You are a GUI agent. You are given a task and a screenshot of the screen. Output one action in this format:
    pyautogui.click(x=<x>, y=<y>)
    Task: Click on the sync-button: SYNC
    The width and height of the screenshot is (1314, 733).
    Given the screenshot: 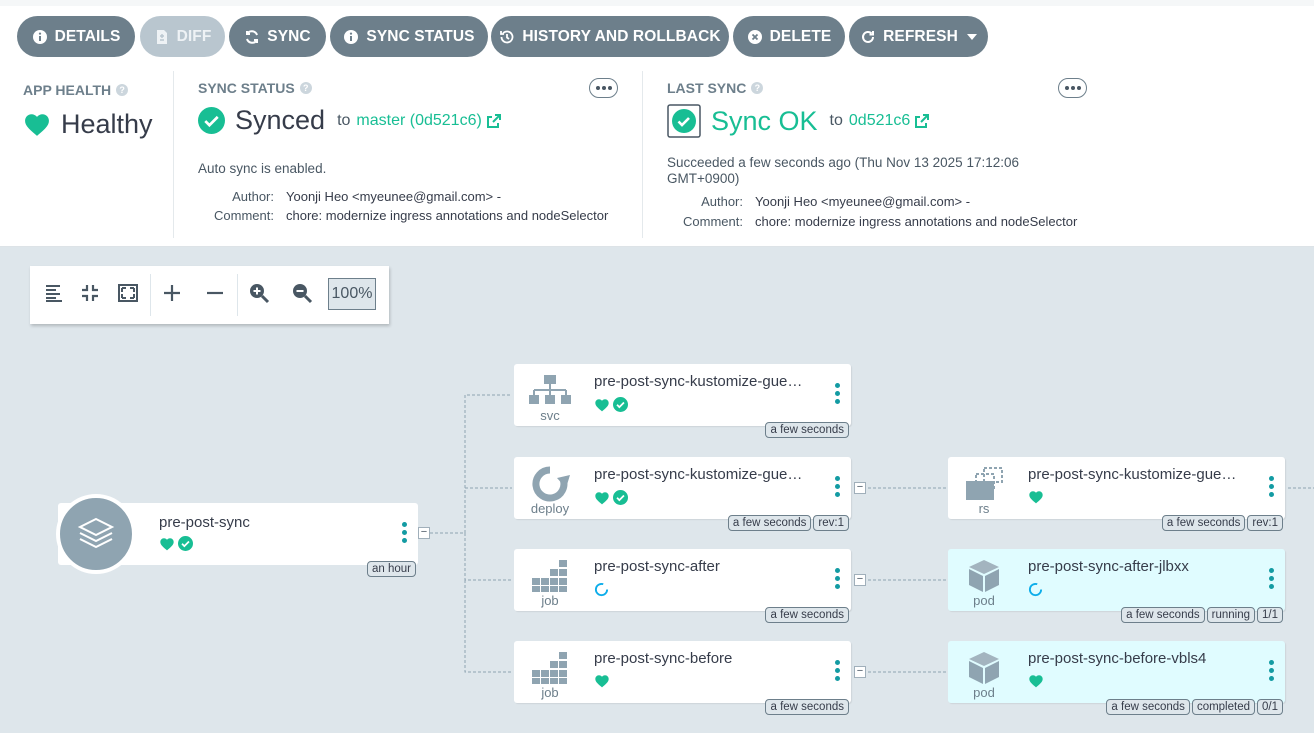 What is the action you would take?
    pyautogui.click(x=277, y=36)
    